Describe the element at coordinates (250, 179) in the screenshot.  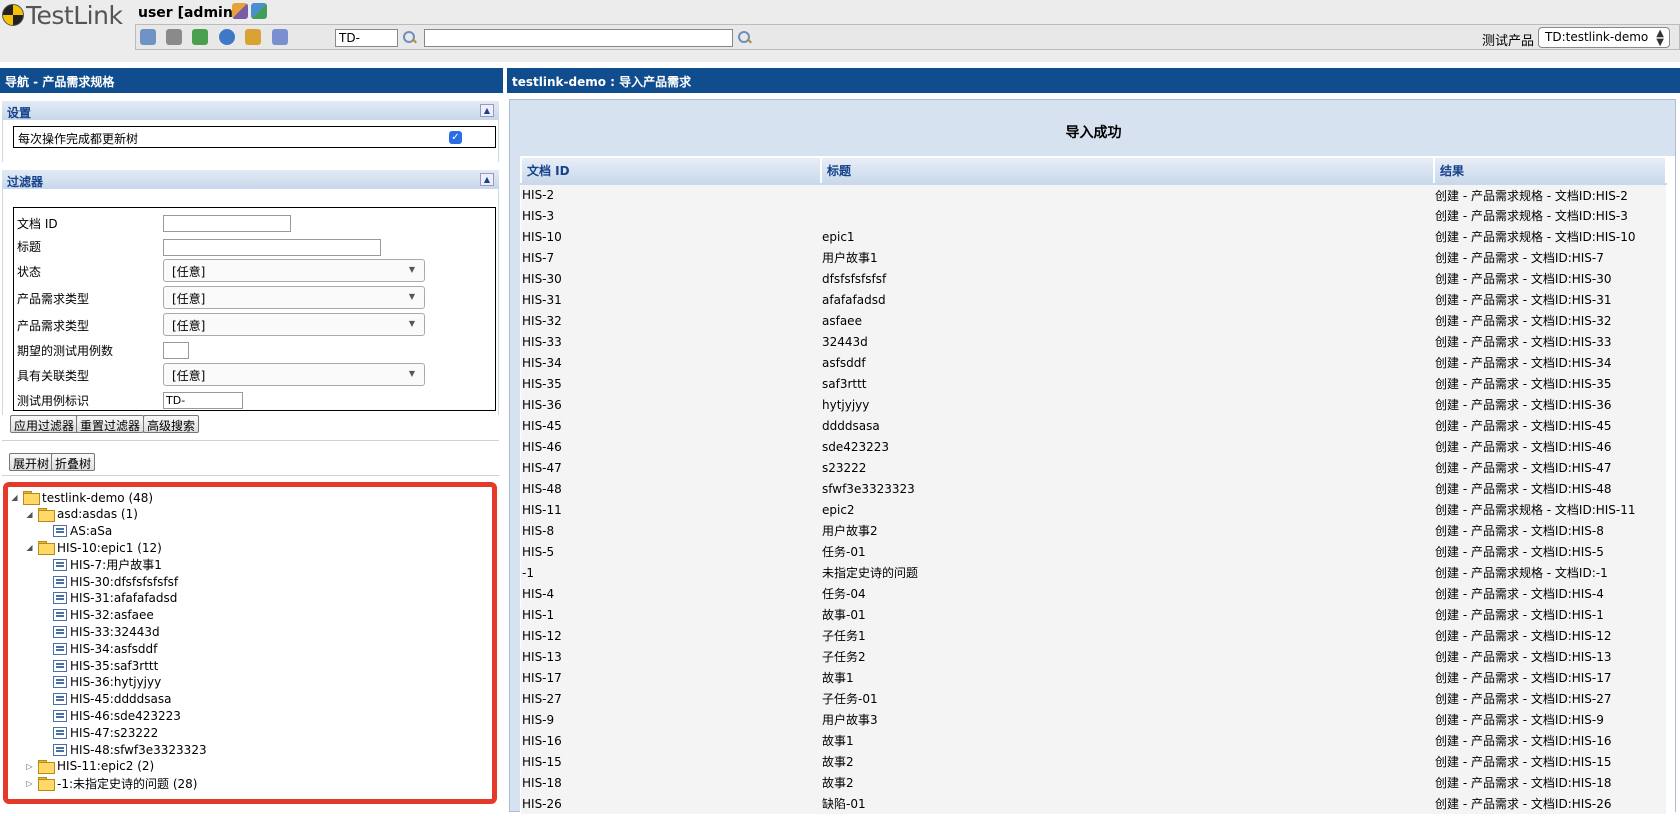
I see `filter-header: 过滤器 ▲` at that location.